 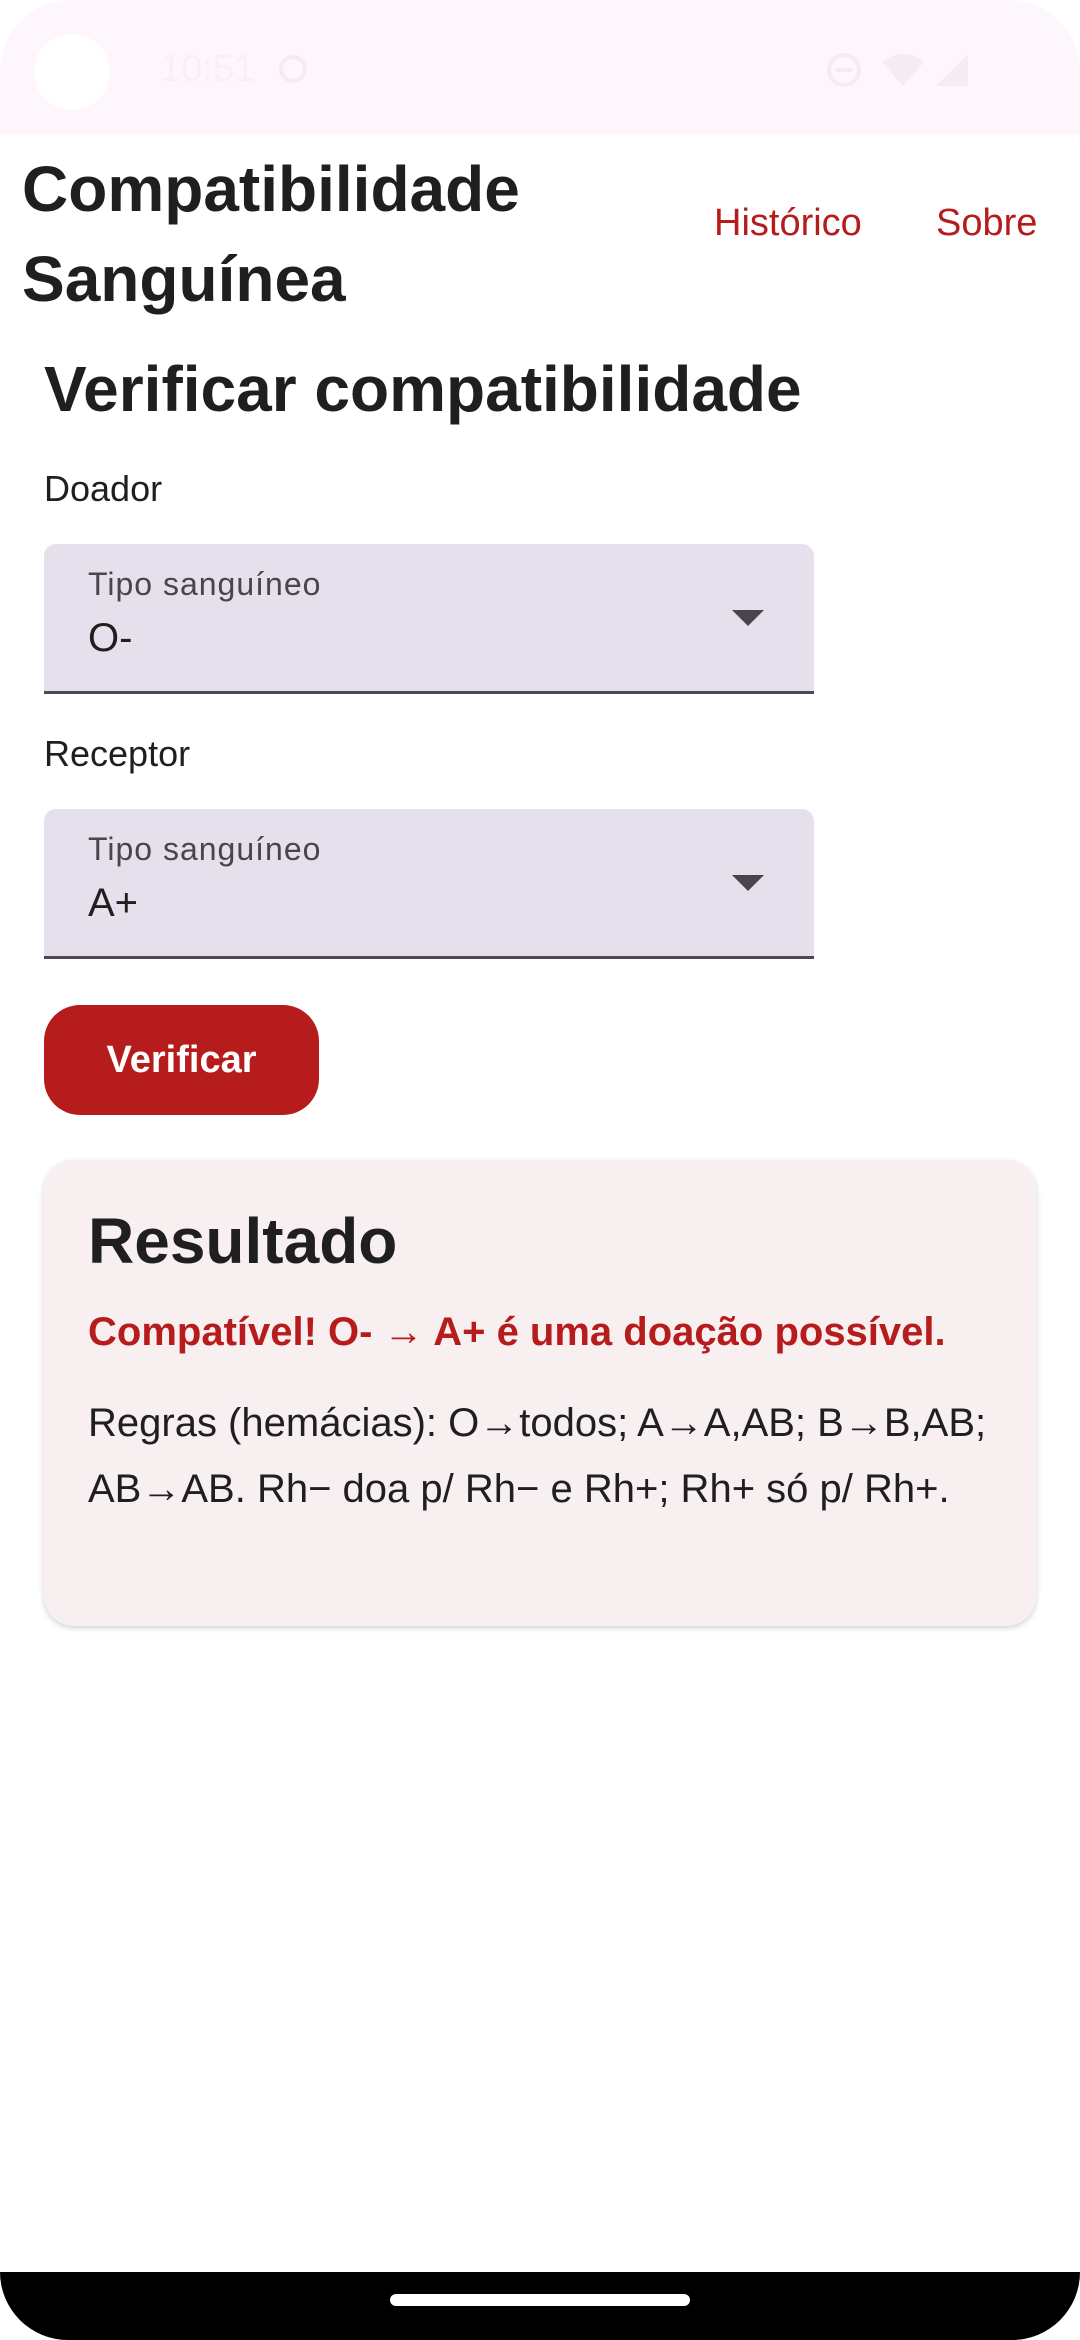 What do you see at coordinates (72, 72) in the screenshot?
I see `camera-cutout` at bounding box center [72, 72].